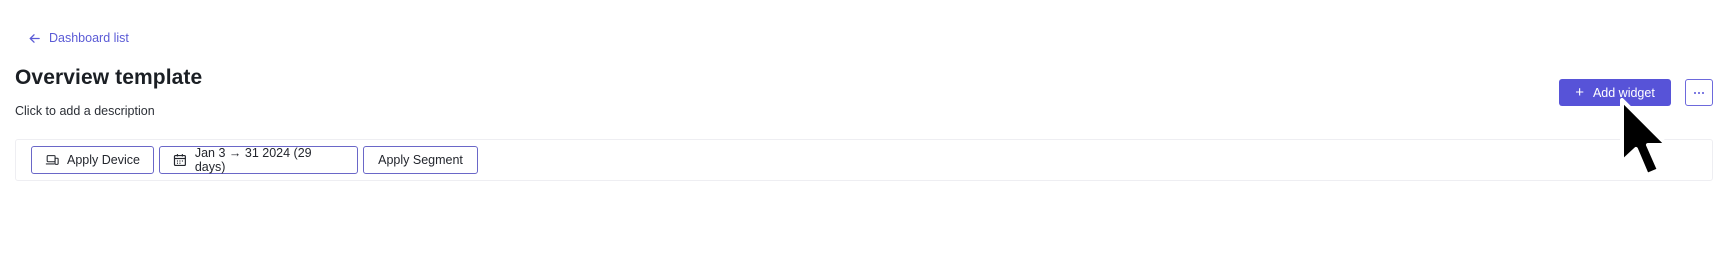 This screenshot has height=266, width=1732. Describe the element at coordinates (34, 38) in the screenshot. I see `arrow-left-icon` at that location.